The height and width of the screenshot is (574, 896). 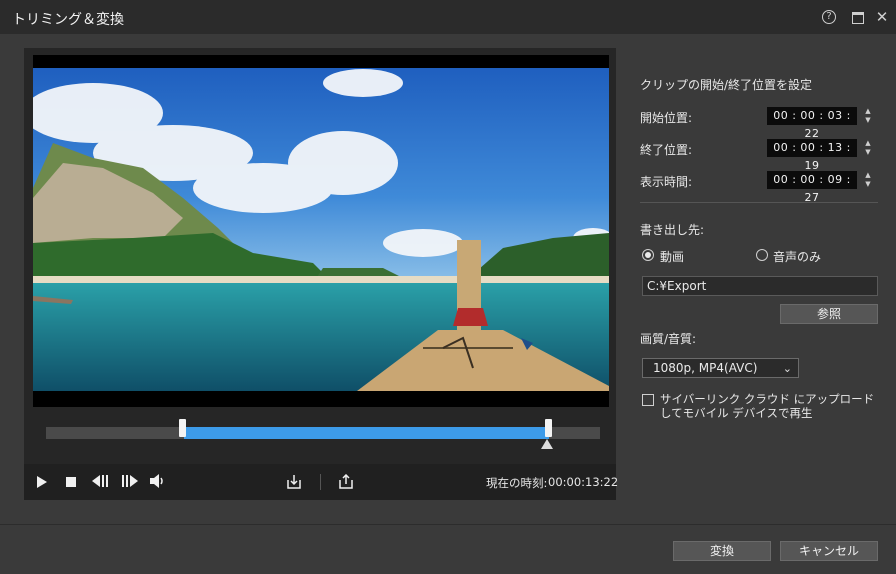 What do you see at coordinates (182, 428) in the screenshot?
I see `trim-start-handle` at bounding box center [182, 428].